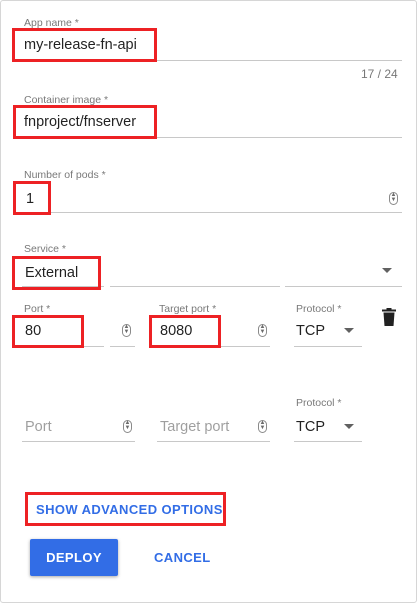 This screenshot has width=417, height=603. Describe the element at coordinates (37, 309) in the screenshot. I see `port-label: Port *` at that location.